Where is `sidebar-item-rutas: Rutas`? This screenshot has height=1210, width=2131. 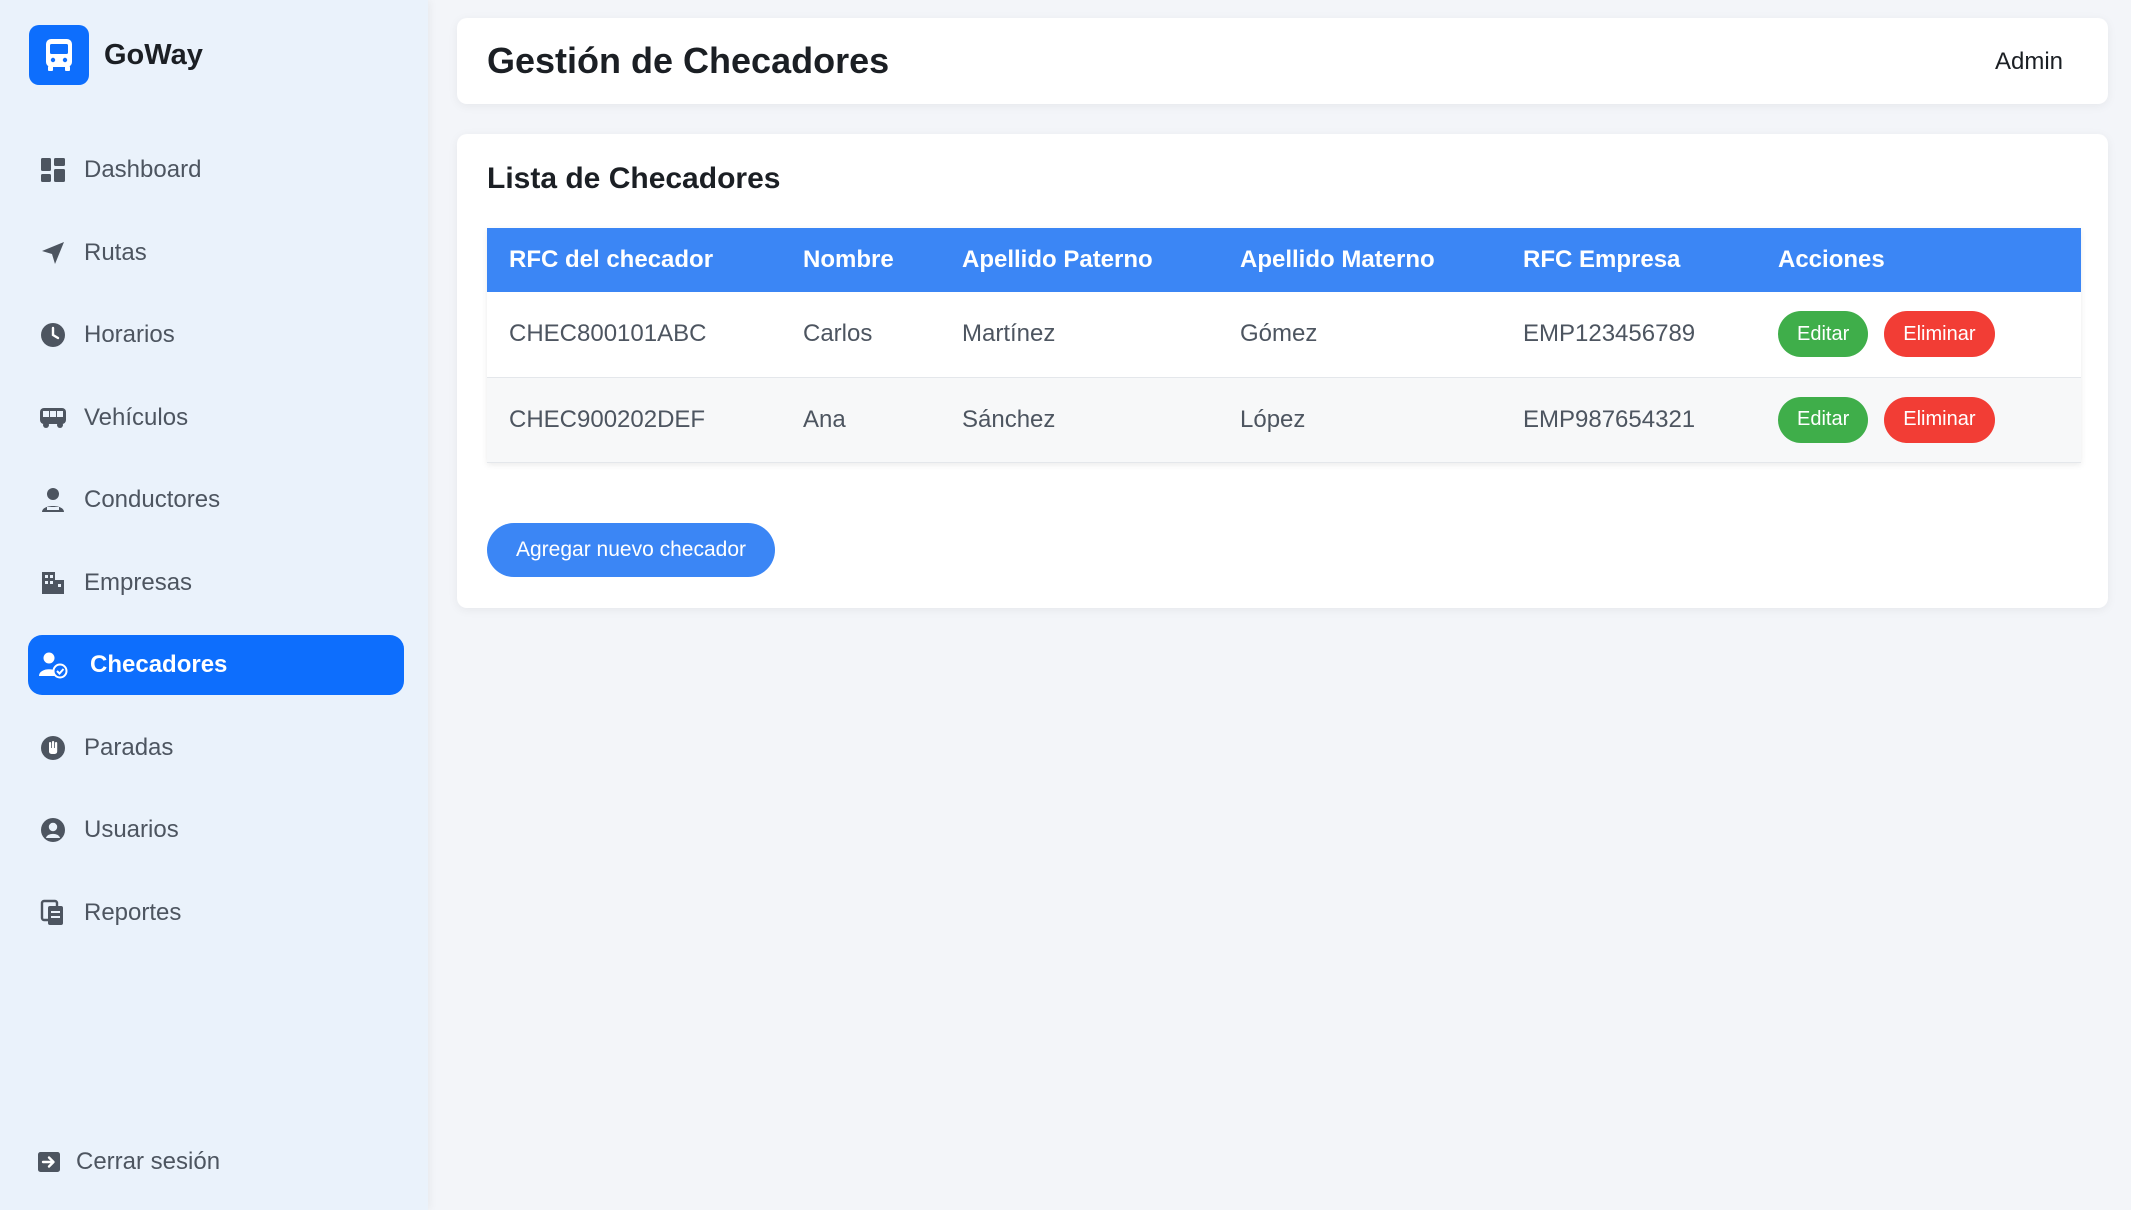 sidebar-item-rutas: Rutas is located at coordinates (216, 253).